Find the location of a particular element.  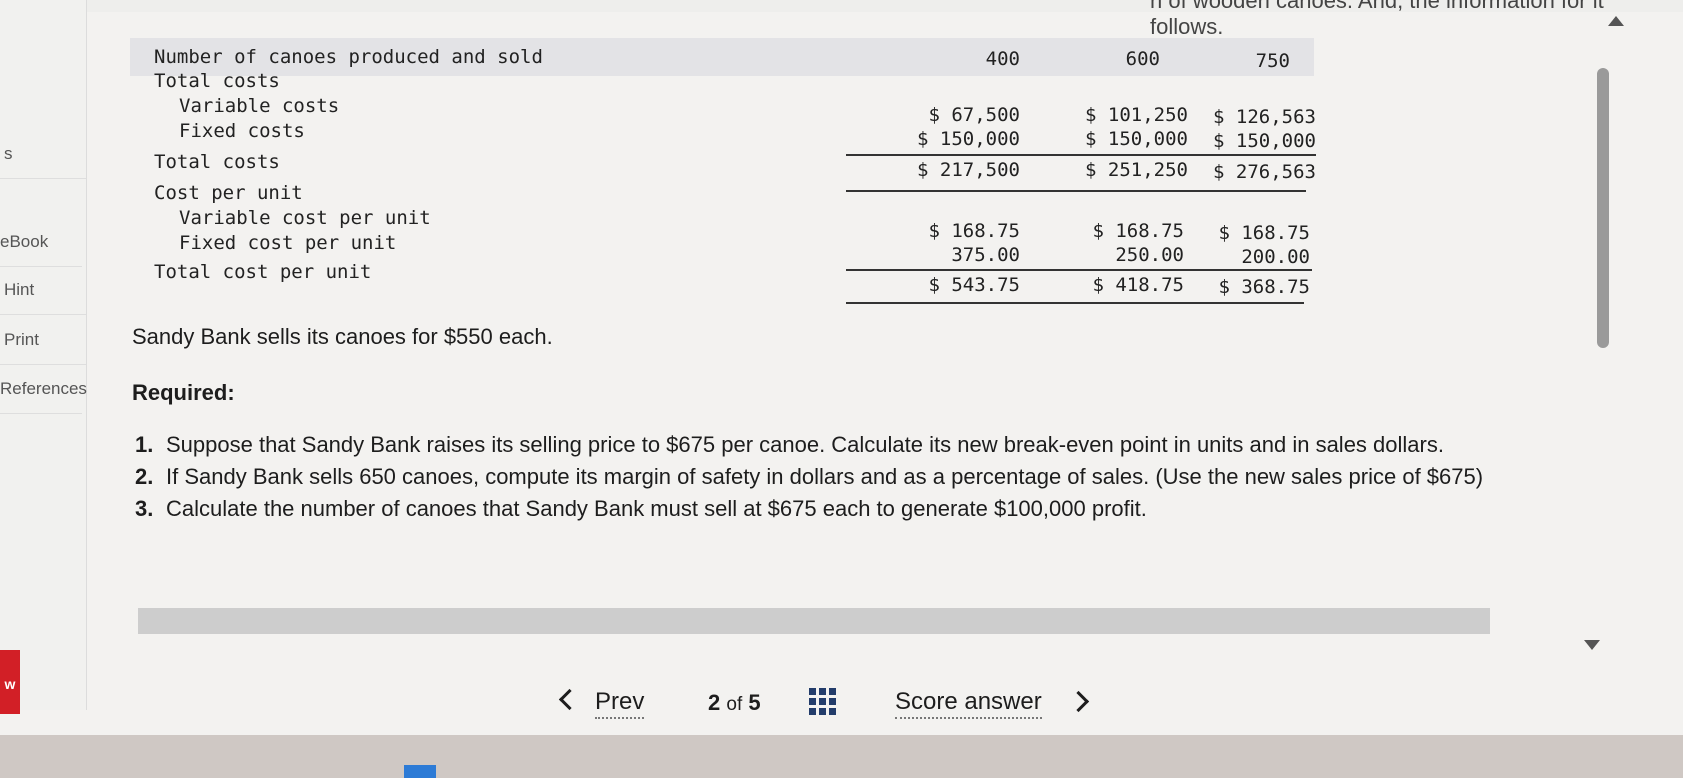

cell-variable-cost-per-unit-750: $ 168.75 is located at coordinates (1264, 233).